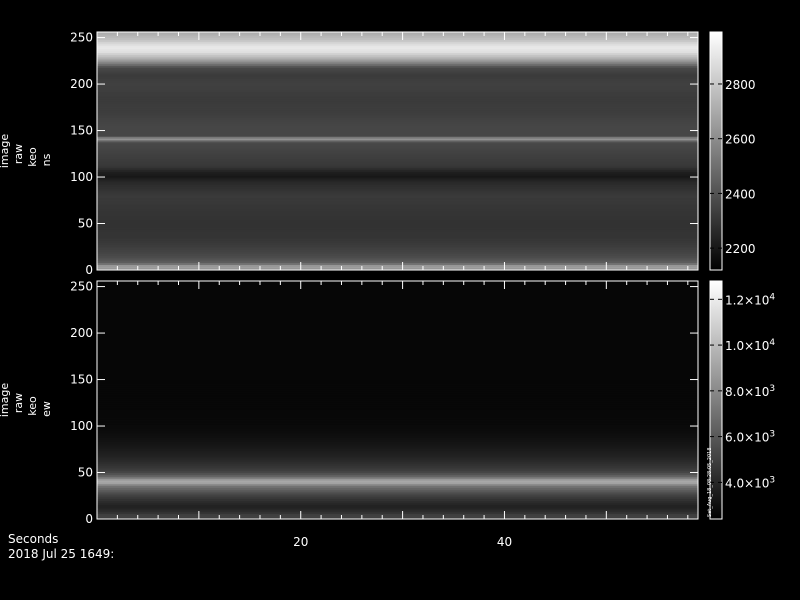 The height and width of the screenshot is (600, 800). What do you see at coordinates (46, 159) in the screenshot?
I see `y-axis-label-word: ns` at bounding box center [46, 159].